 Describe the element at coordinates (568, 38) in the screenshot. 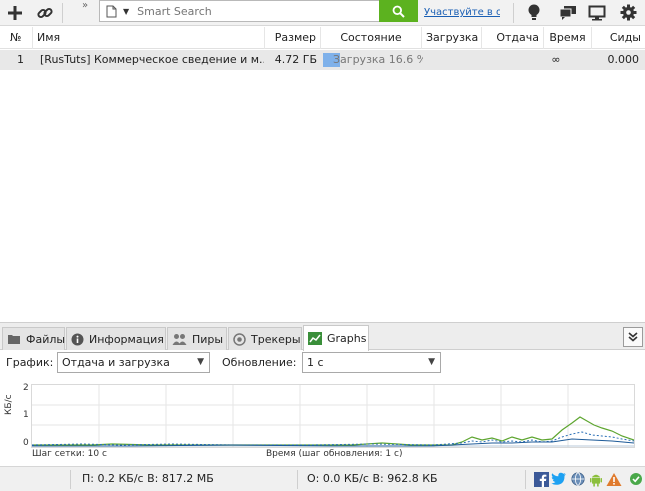

I see `column-header-time: Время` at that location.